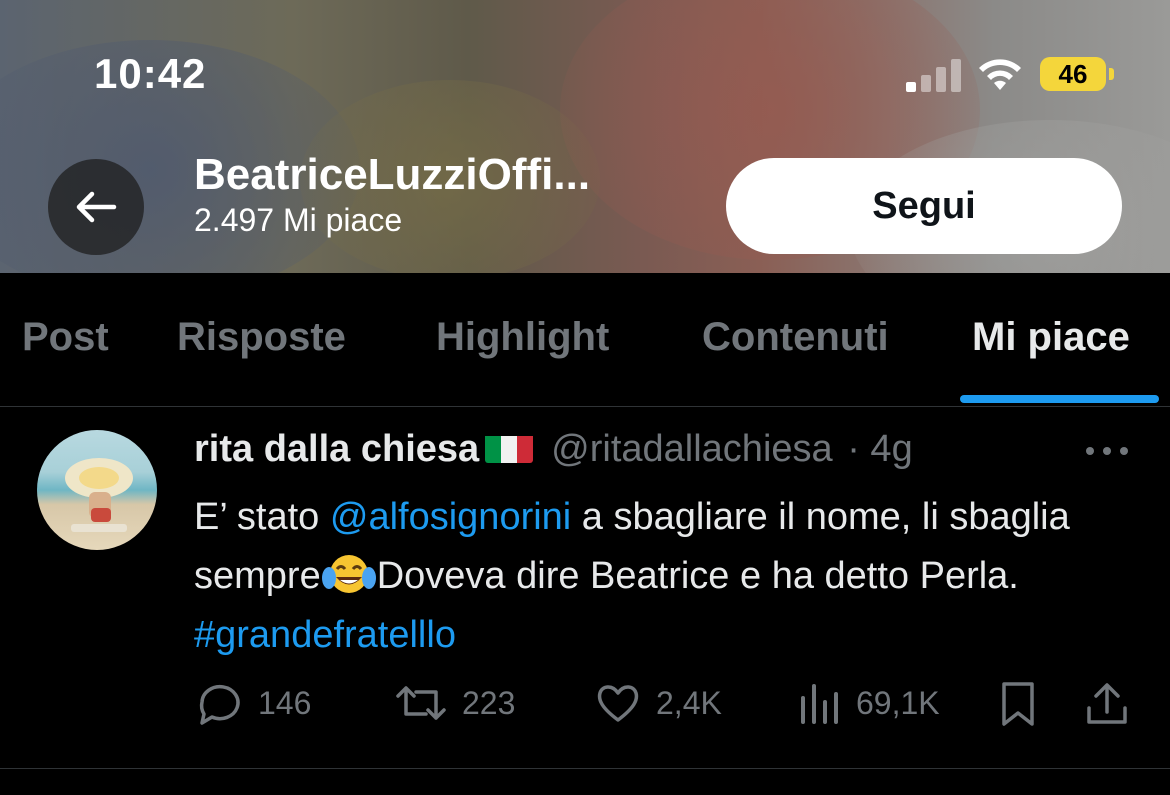  What do you see at coordinates (924, 206) in the screenshot?
I see `follow-button: Segui` at bounding box center [924, 206].